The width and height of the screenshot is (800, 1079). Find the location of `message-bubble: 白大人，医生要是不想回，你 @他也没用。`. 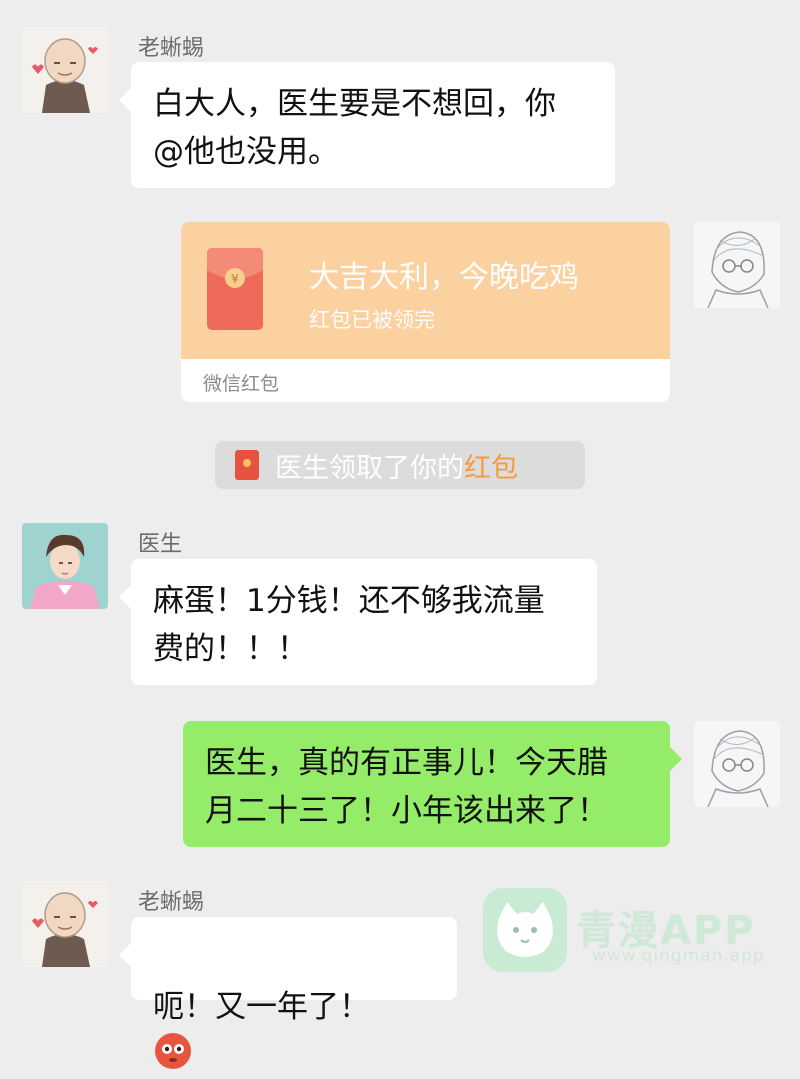

message-bubble: 白大人，医生要是不想回，你 @他也没用。 is located at coordinates (367, 125).